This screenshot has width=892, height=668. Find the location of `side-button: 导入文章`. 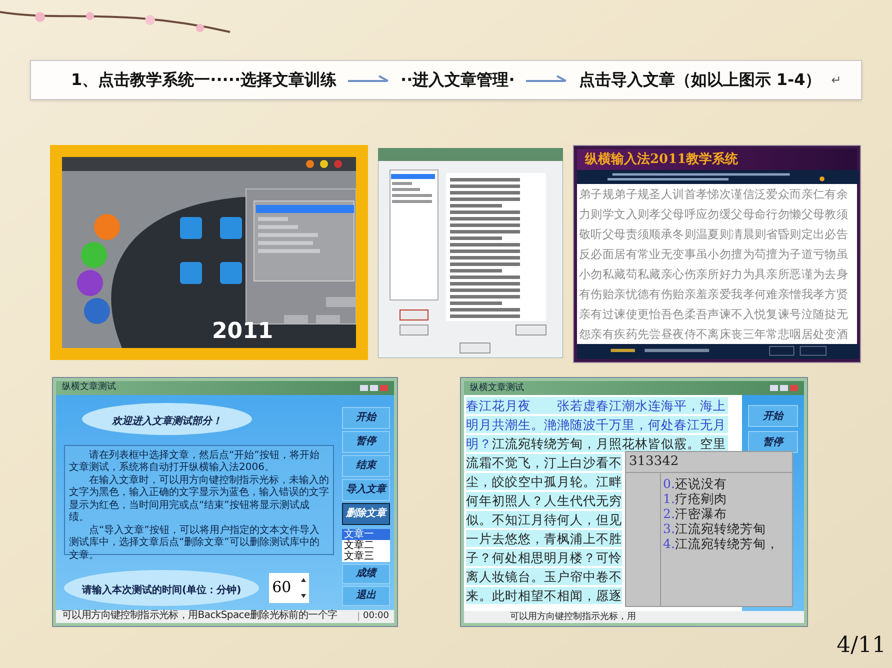

side-button: 导入文章 is located at coordinates (366, 489).